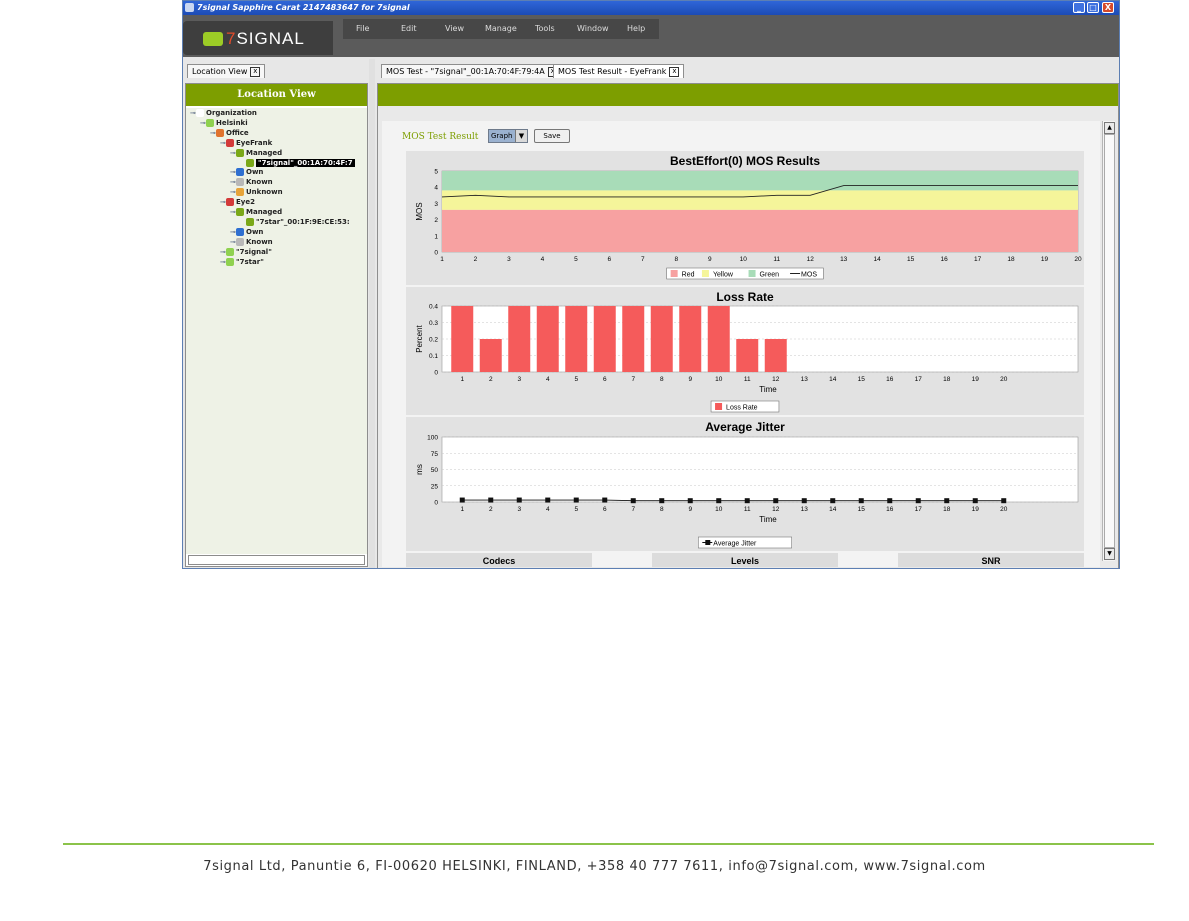 The width and height of the screenshot is (1189, 921). What do you see at coordinates (259, 182) in the screenshot?
I see `tree-node-label: Known` at bounding box center [259, 182].